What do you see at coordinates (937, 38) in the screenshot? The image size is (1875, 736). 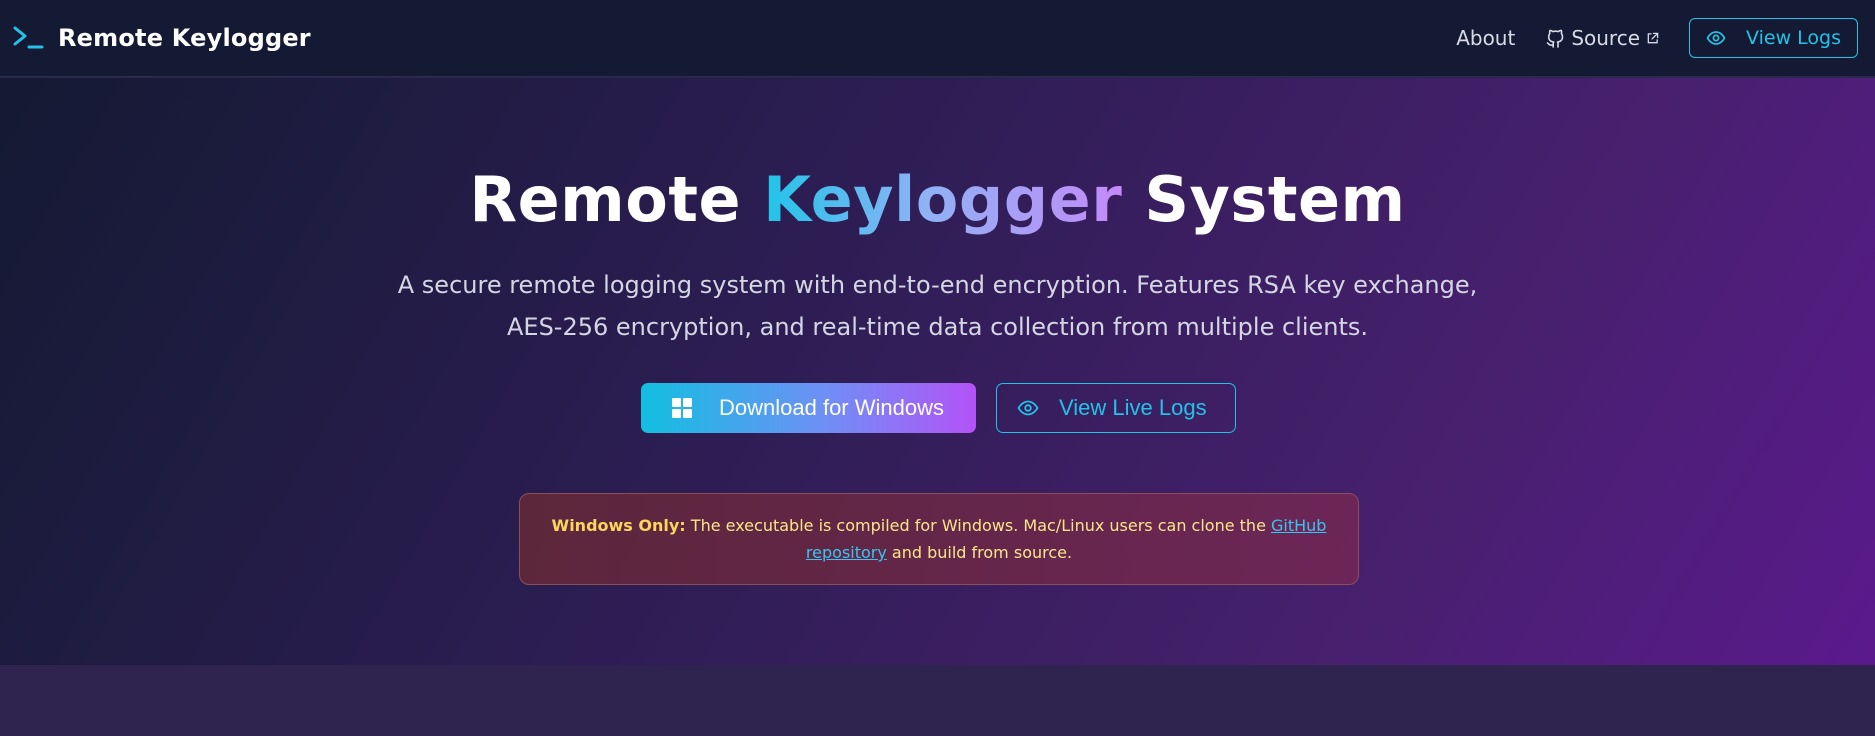 I see `top-navbar: Remote Keylogger About Source View Logs` at bounding box center [937, 38].